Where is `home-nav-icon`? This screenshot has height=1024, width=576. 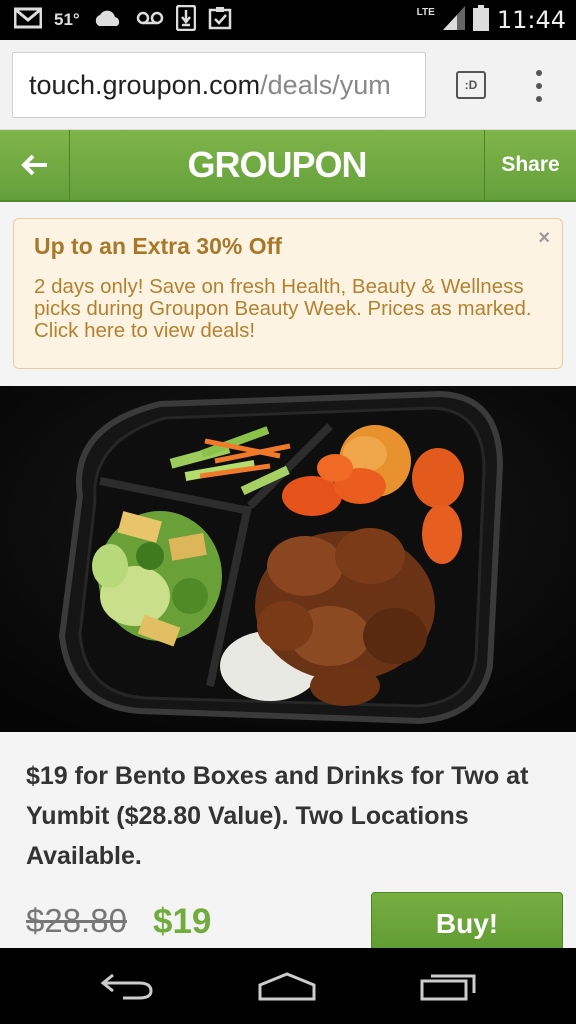
home-nav-icon is located at coordinates (287, 986).